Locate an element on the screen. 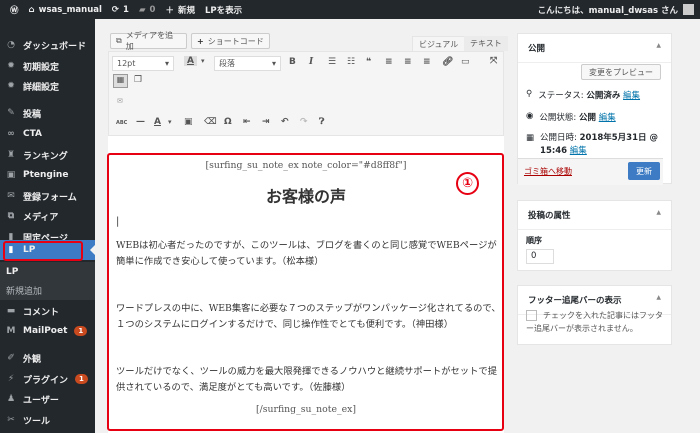 This screenshot has height=433, width=700. order-input: 0 is located at coordinates (540, 256).